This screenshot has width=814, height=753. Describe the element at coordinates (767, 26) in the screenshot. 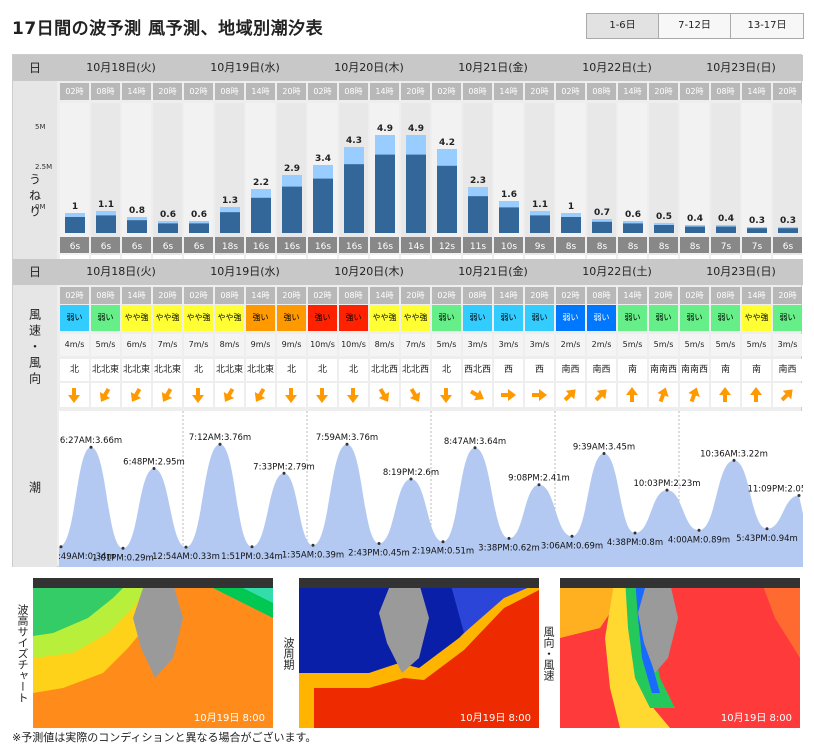

I see `range-tab-3: 13-17日` at that location.